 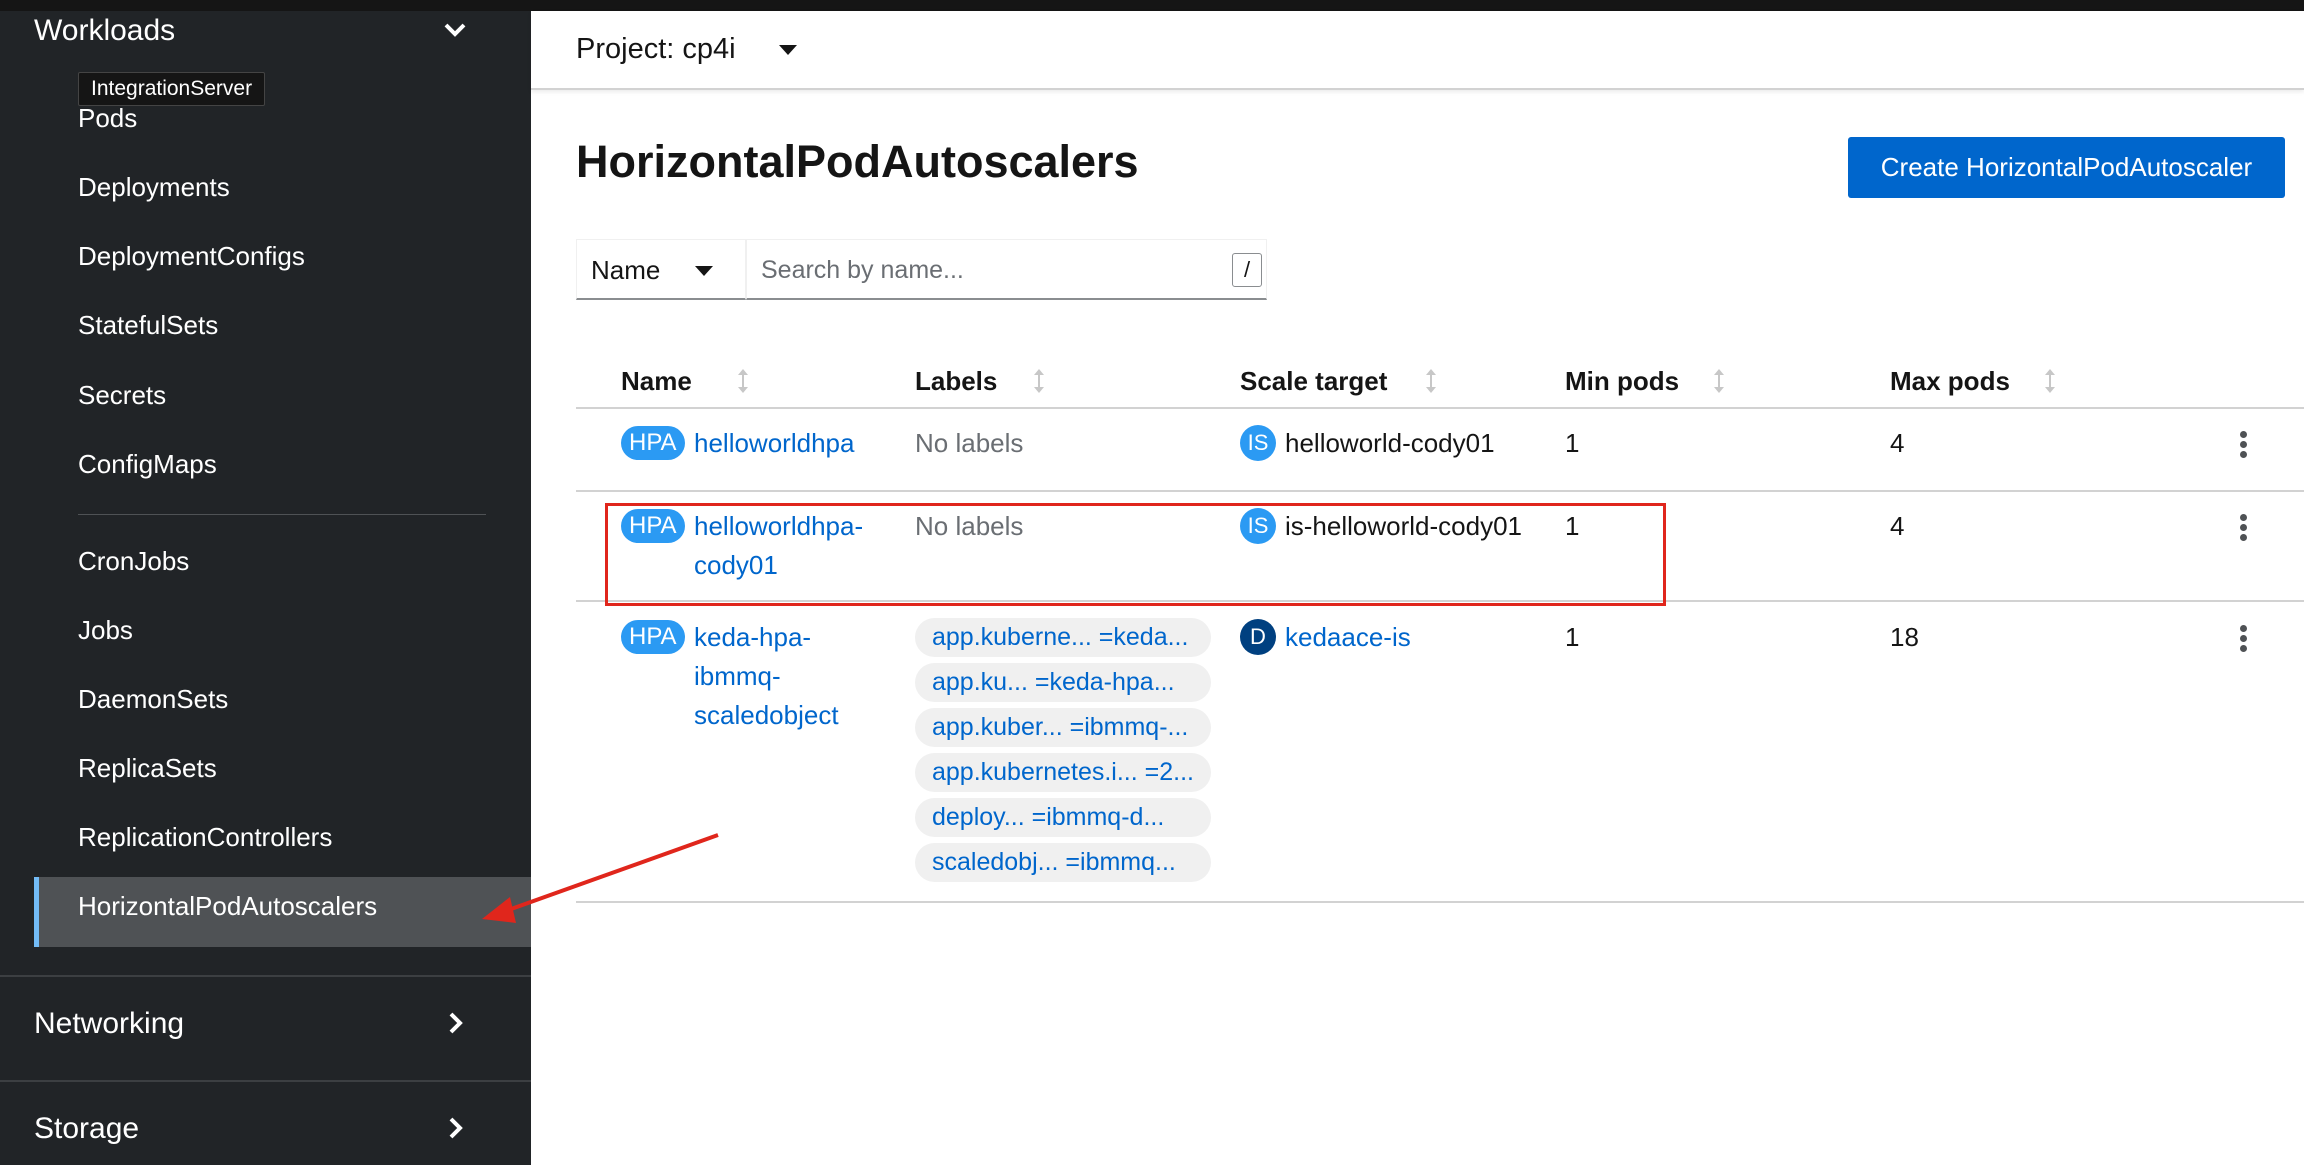 What do you see at coordinates (1152, 5) in the screenshot?
I see `top-bar` at bounding box center [1152, 5].